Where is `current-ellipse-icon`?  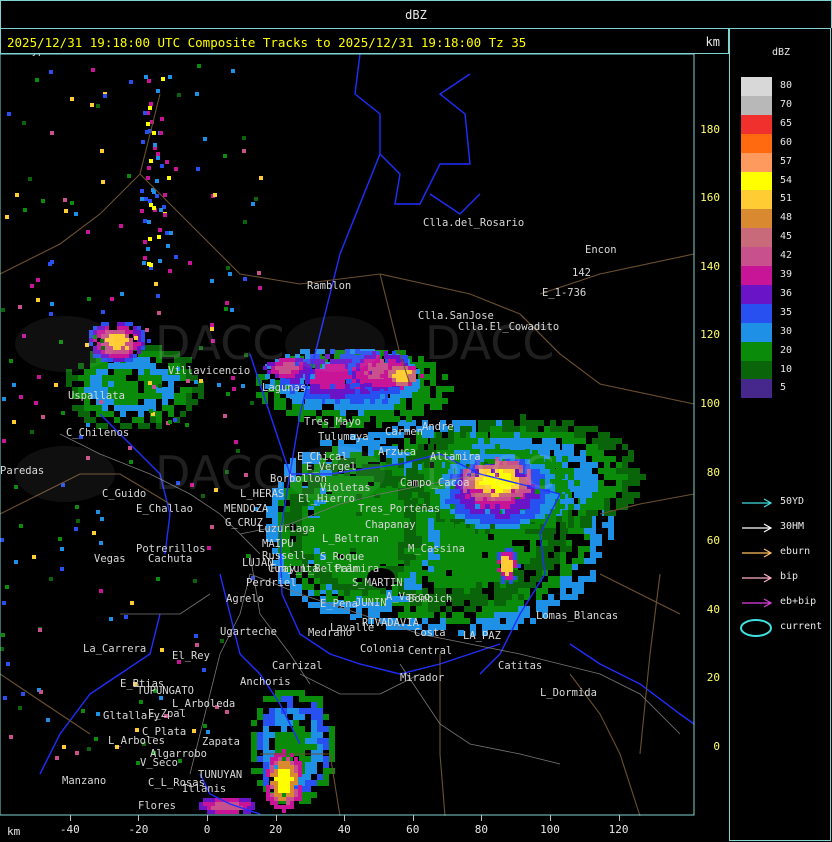
current-ellipse-icon is located at coordinates (756, 628).